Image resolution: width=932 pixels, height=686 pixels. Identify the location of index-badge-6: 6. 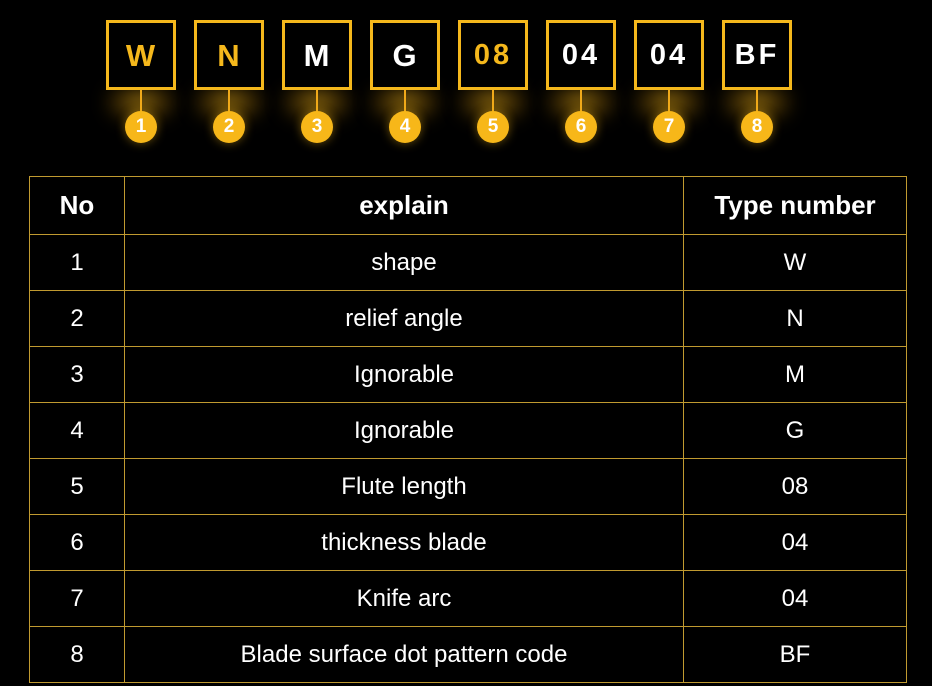
(581, 127).